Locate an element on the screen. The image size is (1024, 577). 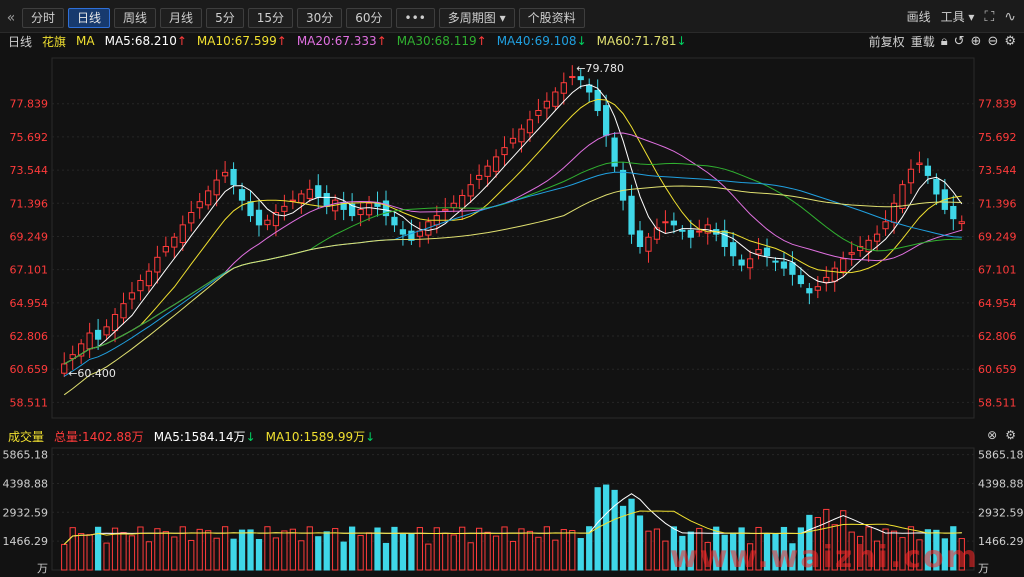
tools-dropdown: 工具 ▾ is located at coordinates (958, 16).